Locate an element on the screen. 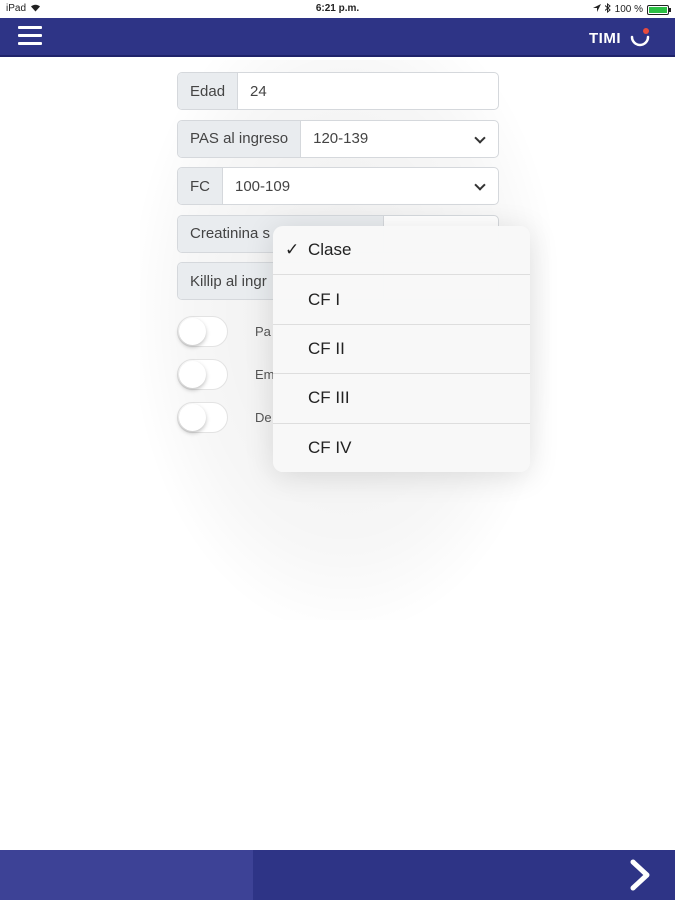 The width and height of the screenshot is (675, 900). checkmark-icon: ✓ is located at coordinates (292, 250).